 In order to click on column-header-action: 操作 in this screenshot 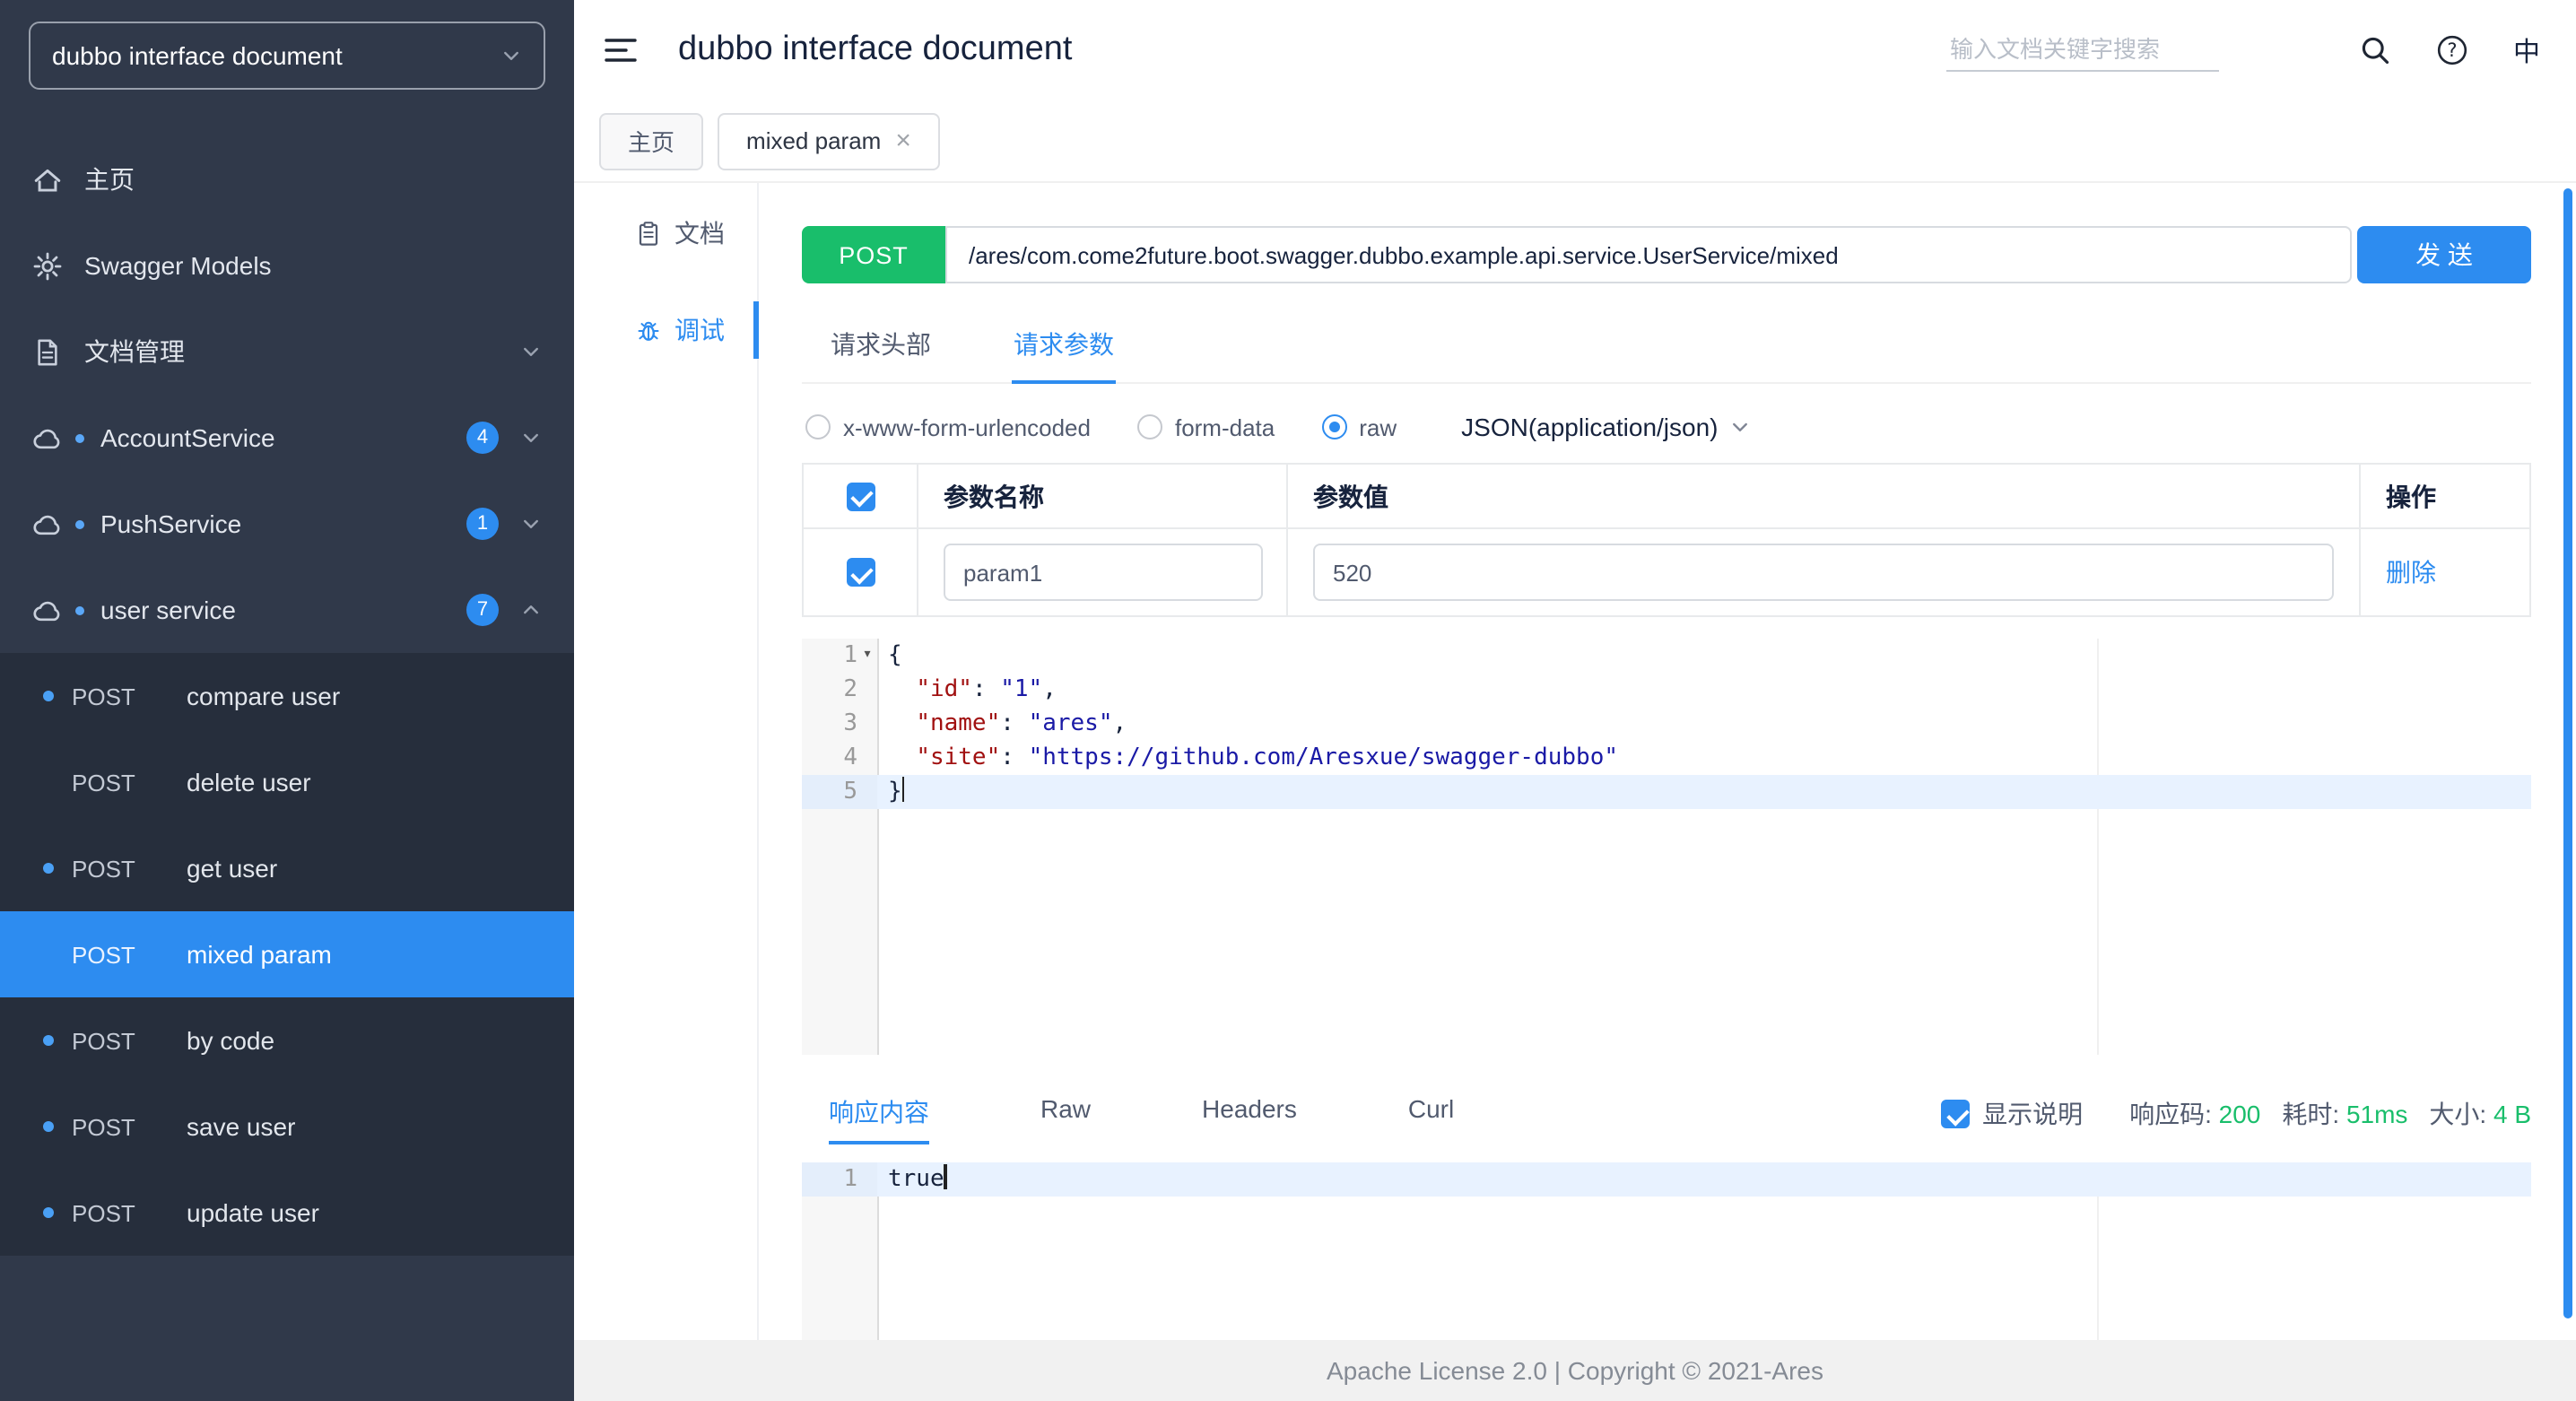, I will do `click(2411, 496)`.